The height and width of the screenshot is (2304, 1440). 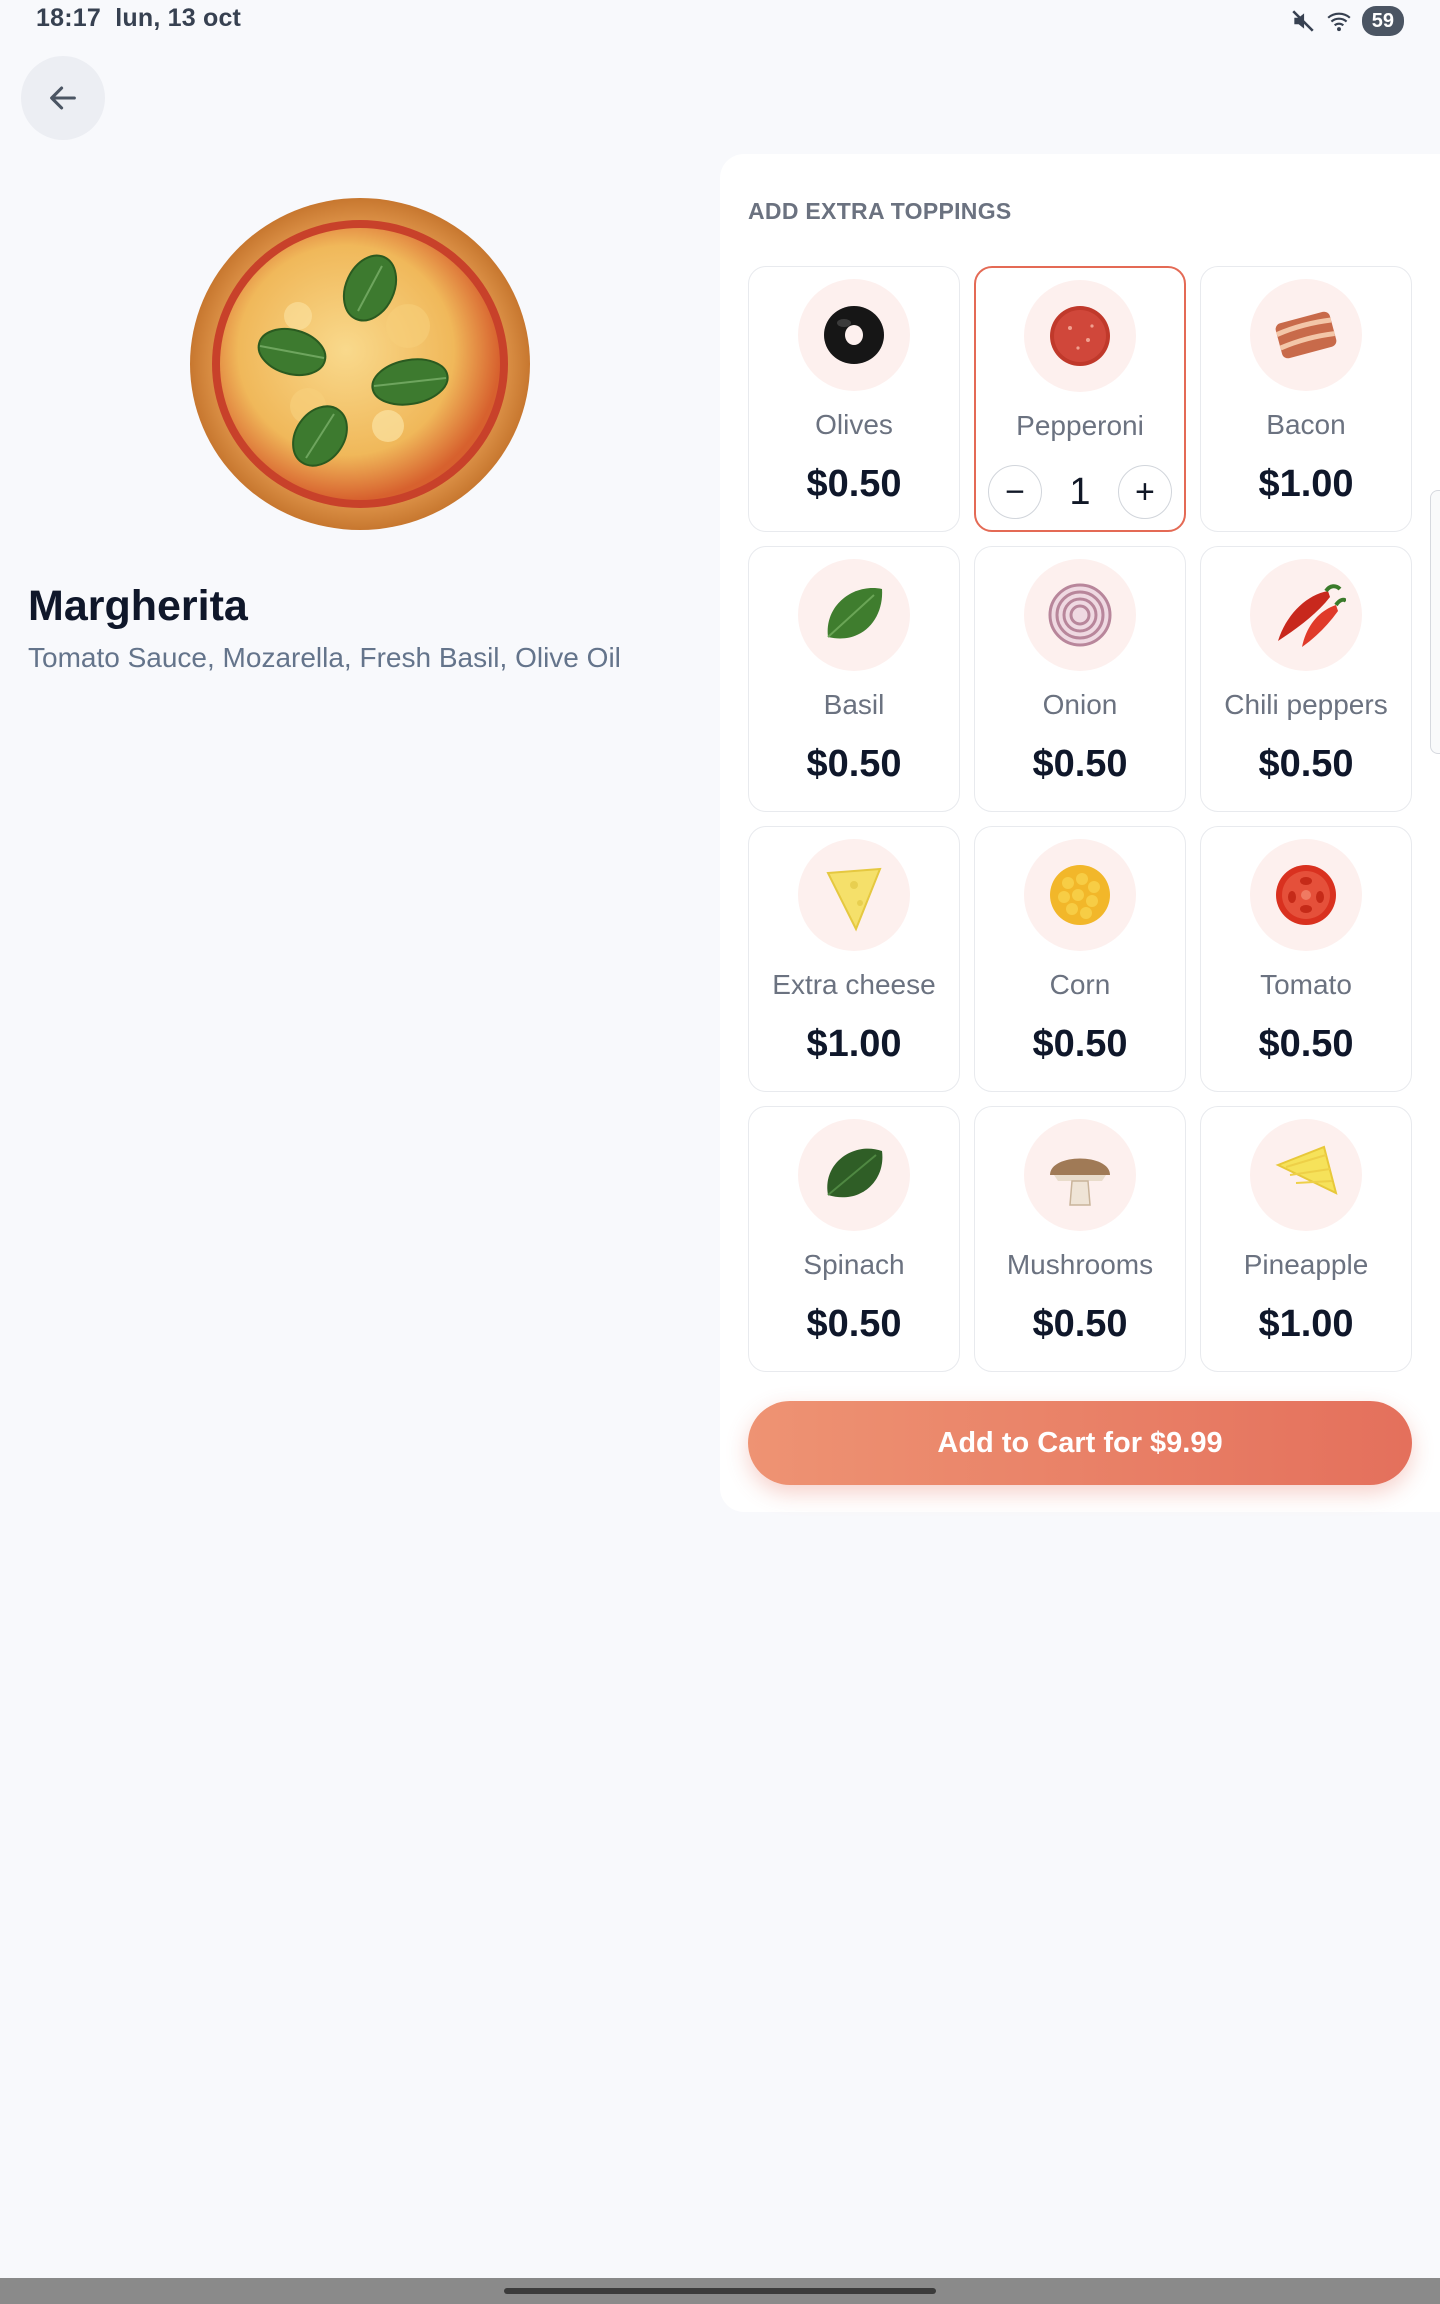 What do you see at coordinates (68, 18) in the screenshot?
I see `status-time: 18:17` at bounding box center [68, 18].